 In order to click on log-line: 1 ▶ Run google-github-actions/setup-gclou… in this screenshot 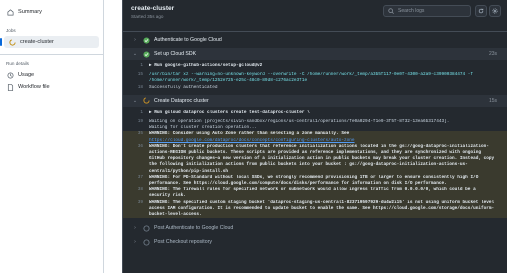, I will do `click(201, 65)`.